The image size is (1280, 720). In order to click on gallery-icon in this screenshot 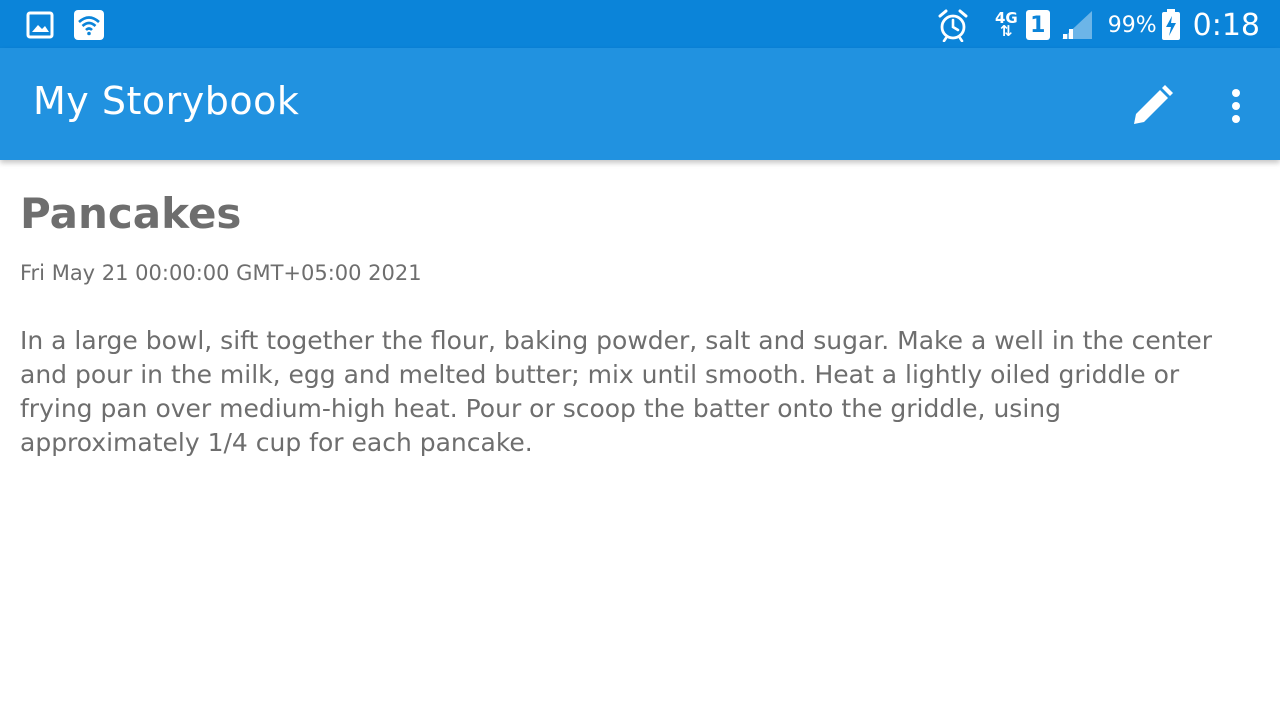, I will do `click(40, 25)`.